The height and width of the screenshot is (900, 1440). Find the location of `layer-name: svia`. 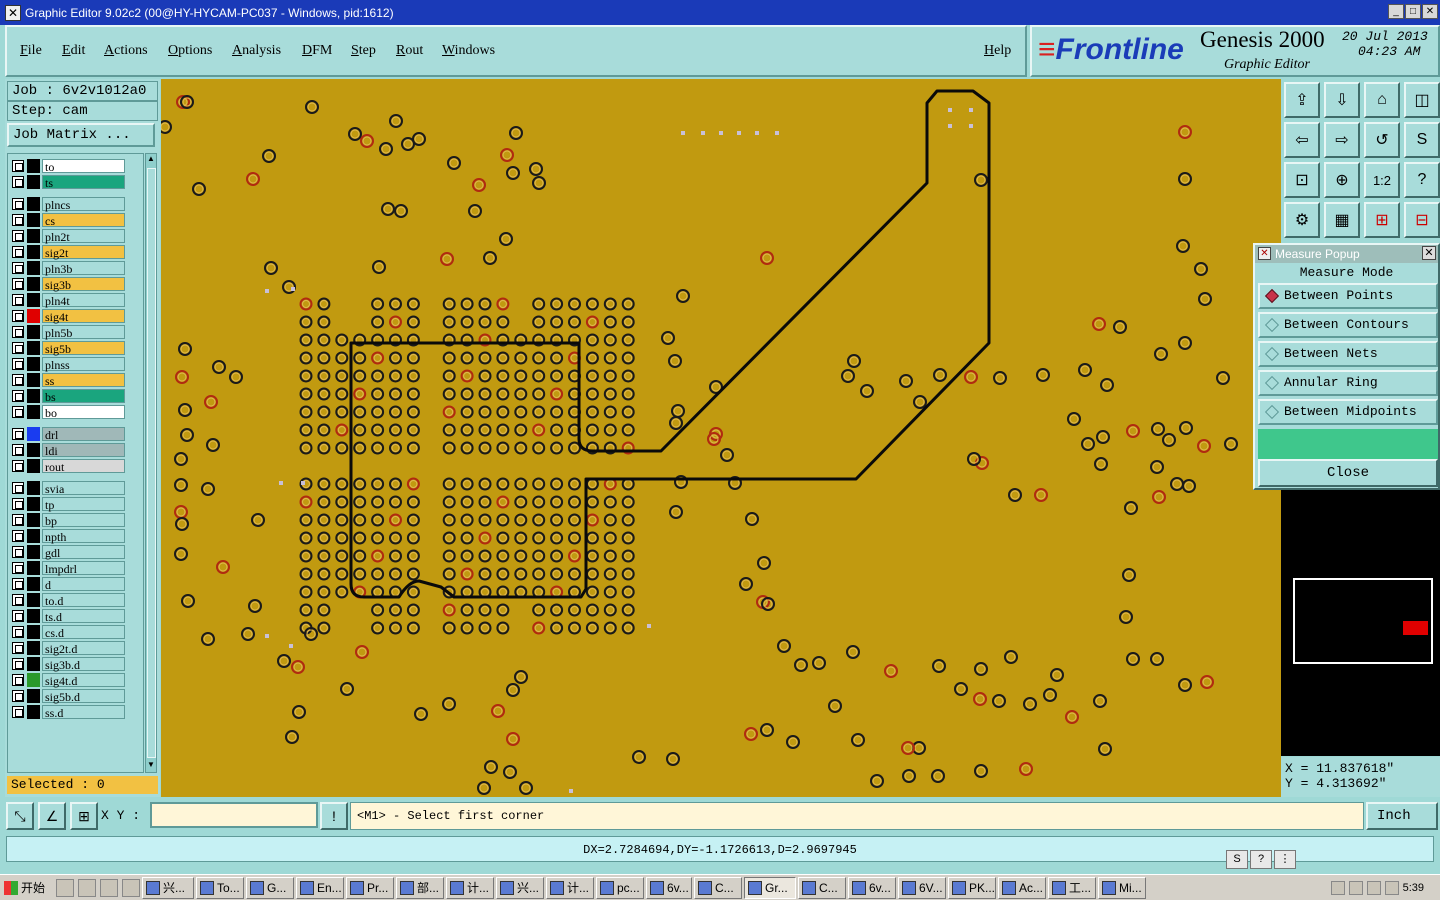

layer-name: svia is located at coordinates (83, 488).